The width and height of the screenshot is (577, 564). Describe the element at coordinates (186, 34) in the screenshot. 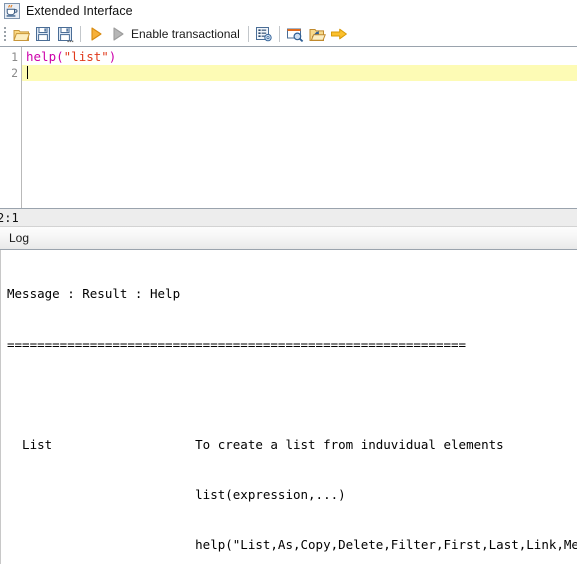

I see `enable-transactional-label: Enable transactional` at that location.